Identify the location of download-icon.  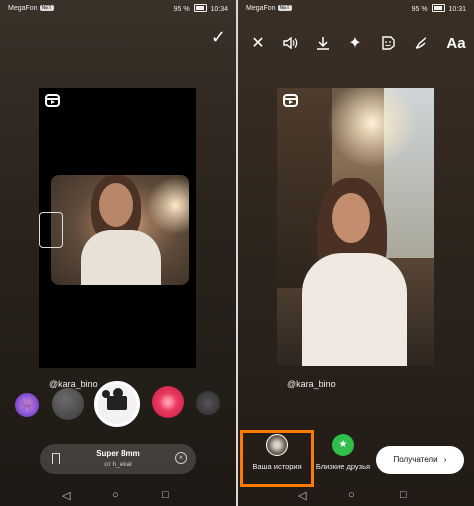
(323, 44).